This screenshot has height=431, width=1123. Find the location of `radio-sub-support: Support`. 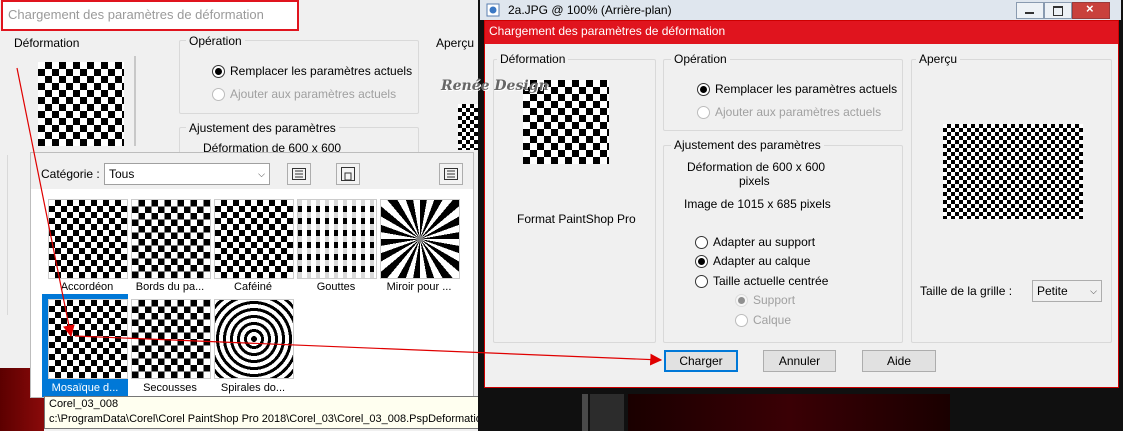

radio-sub-support: Support is located at coordinates (765, 300).